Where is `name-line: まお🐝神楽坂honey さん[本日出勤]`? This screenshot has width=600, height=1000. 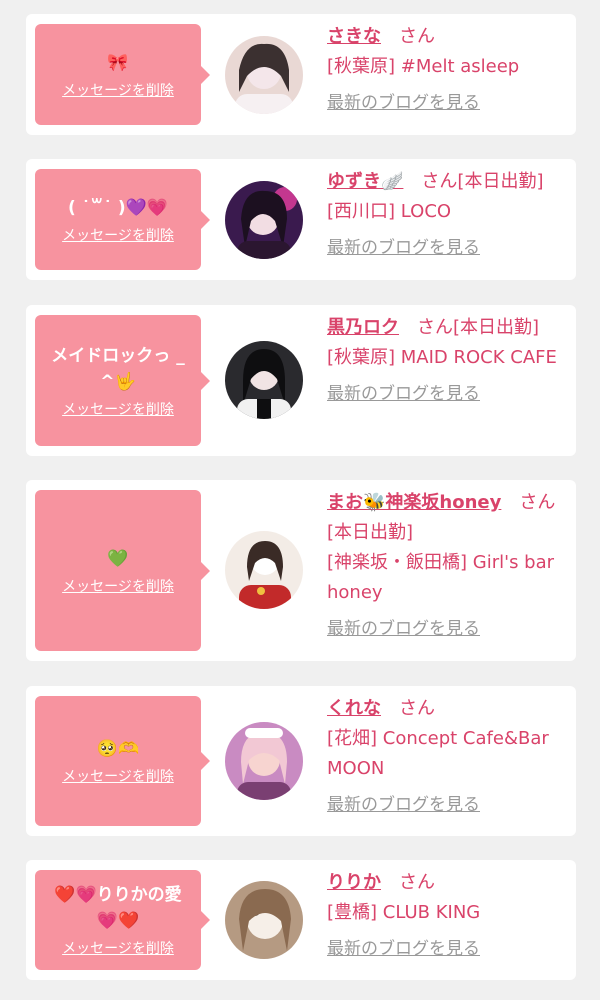
name-line: まお🐝神楽坂honey さん[本日出勤] is located at coordinates (446, 518).